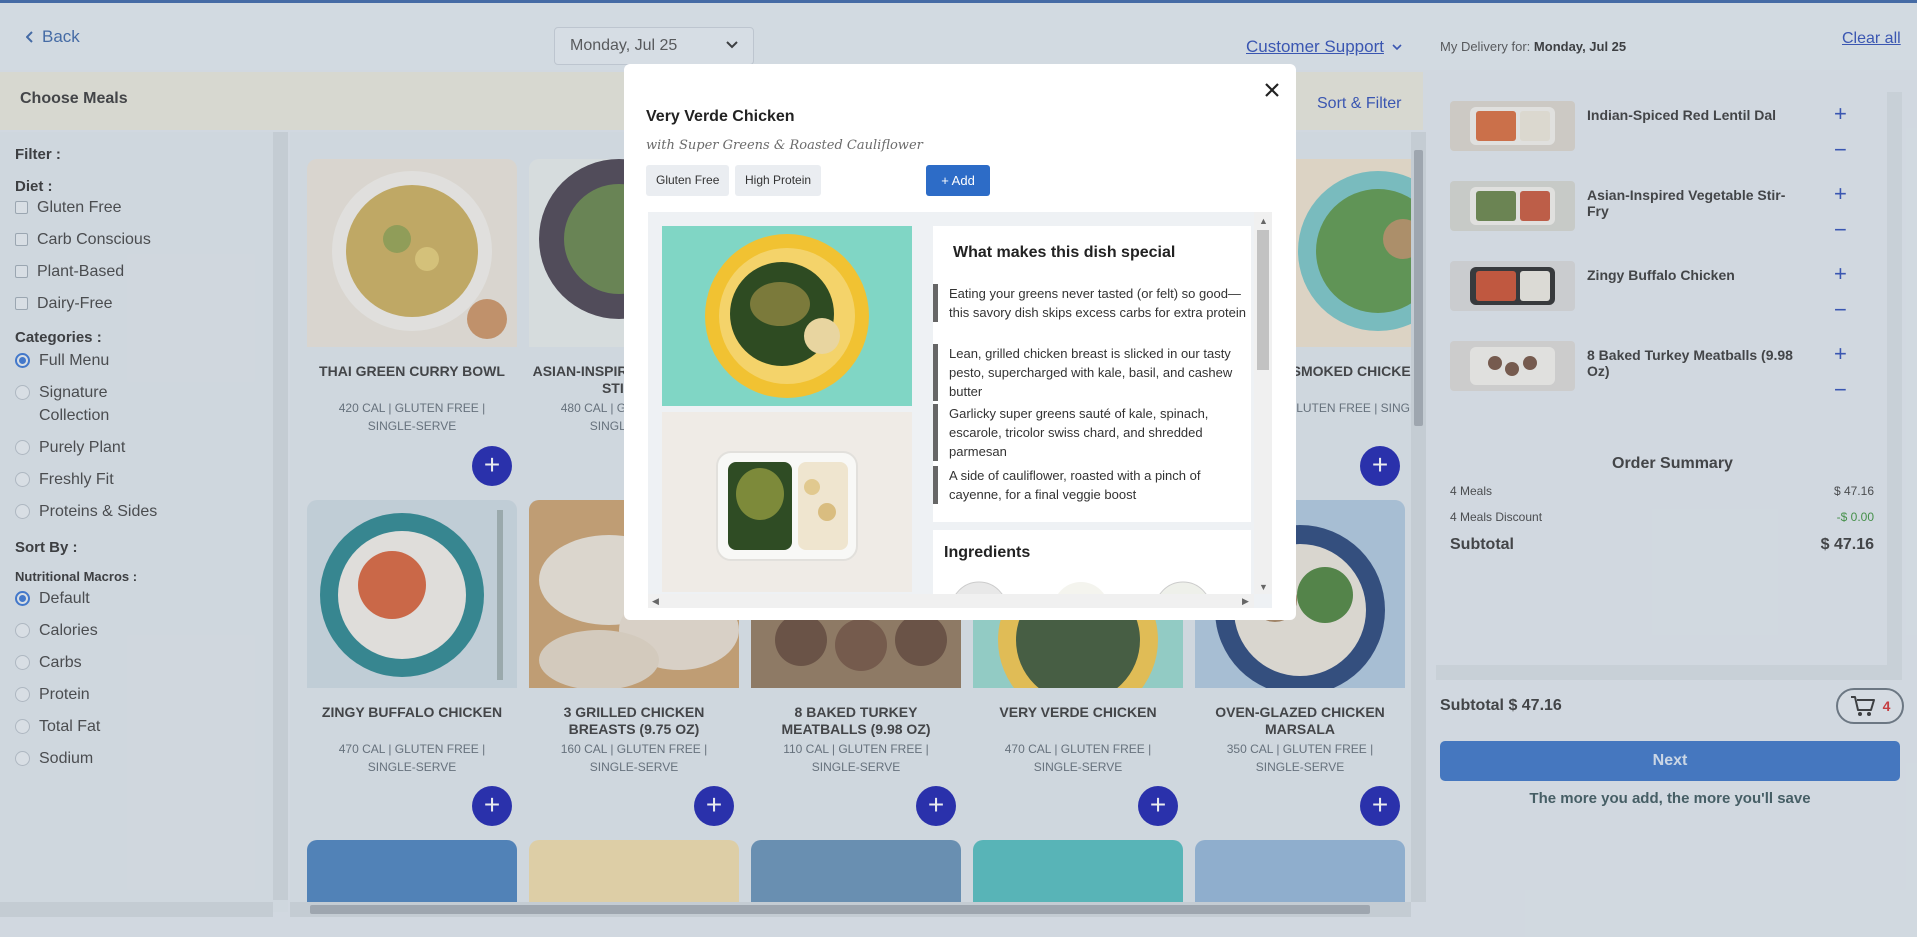 The width and height of the screenshot is (1917, 937). I want to click on scroll-right-arrow: ▶, so click(1245, 601).